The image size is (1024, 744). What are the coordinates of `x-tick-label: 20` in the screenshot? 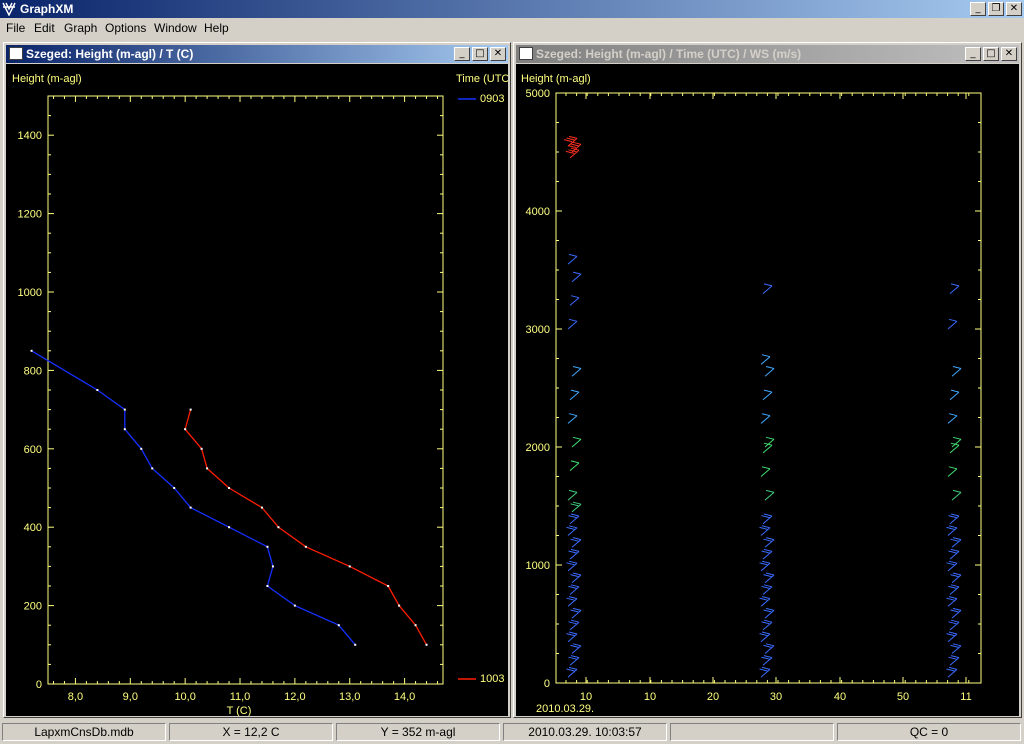 It's located at (713, 697).